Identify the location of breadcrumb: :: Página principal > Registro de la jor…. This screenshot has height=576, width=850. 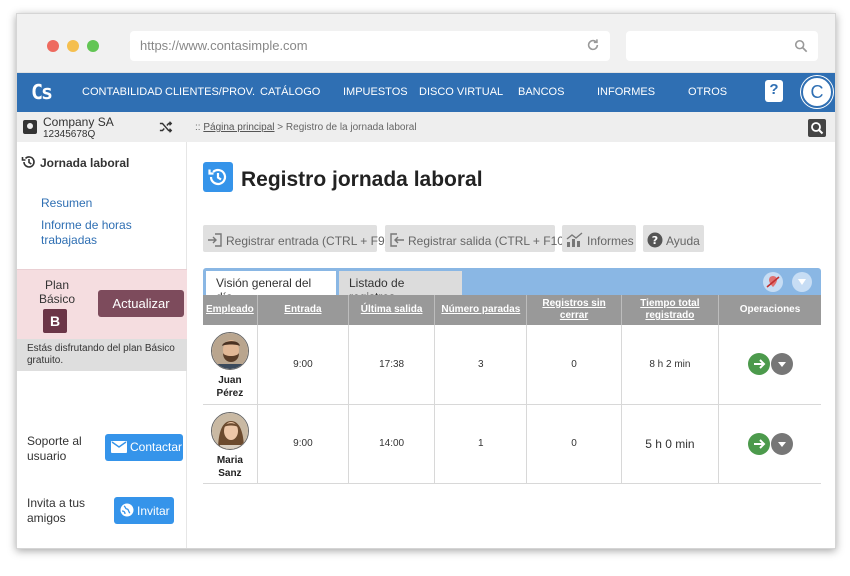
(306, 127).